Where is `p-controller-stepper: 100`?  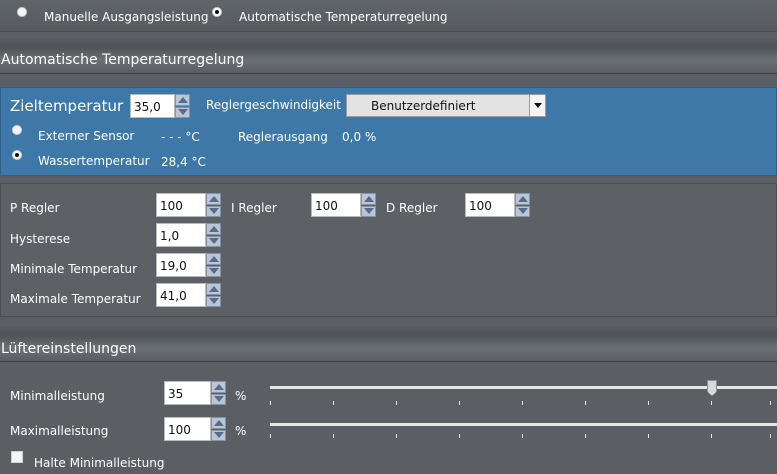 p-controller-stepper: 100 is located at coordinates (188, 205).